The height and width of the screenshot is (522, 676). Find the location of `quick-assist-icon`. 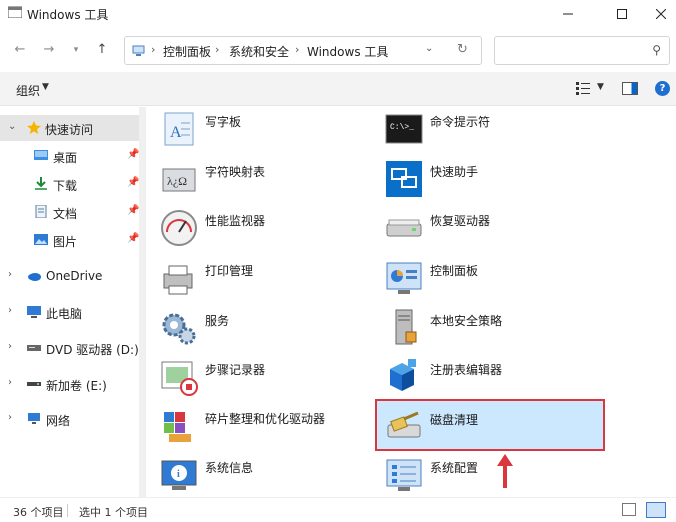

quick-assist-icon is located at coordinates (404, 179).